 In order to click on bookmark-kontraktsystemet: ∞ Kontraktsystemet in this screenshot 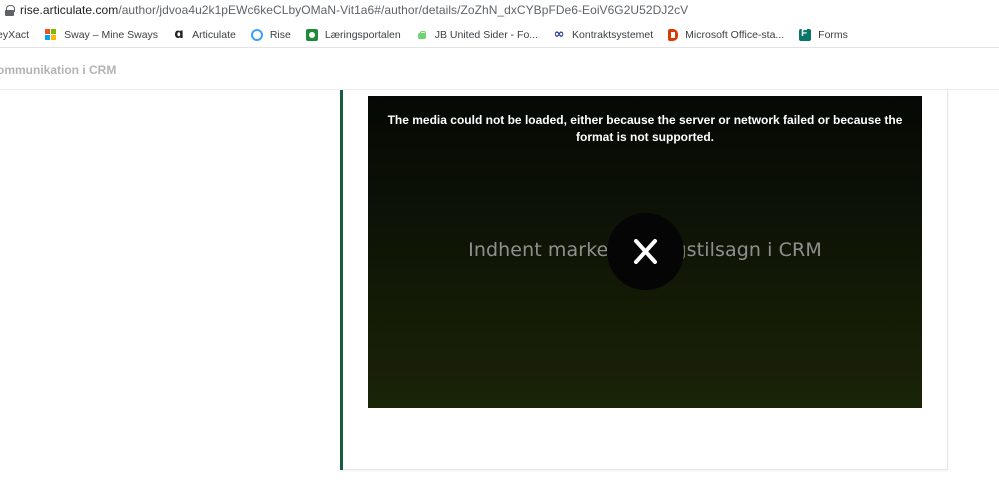, I will do `click(603, 35)`.